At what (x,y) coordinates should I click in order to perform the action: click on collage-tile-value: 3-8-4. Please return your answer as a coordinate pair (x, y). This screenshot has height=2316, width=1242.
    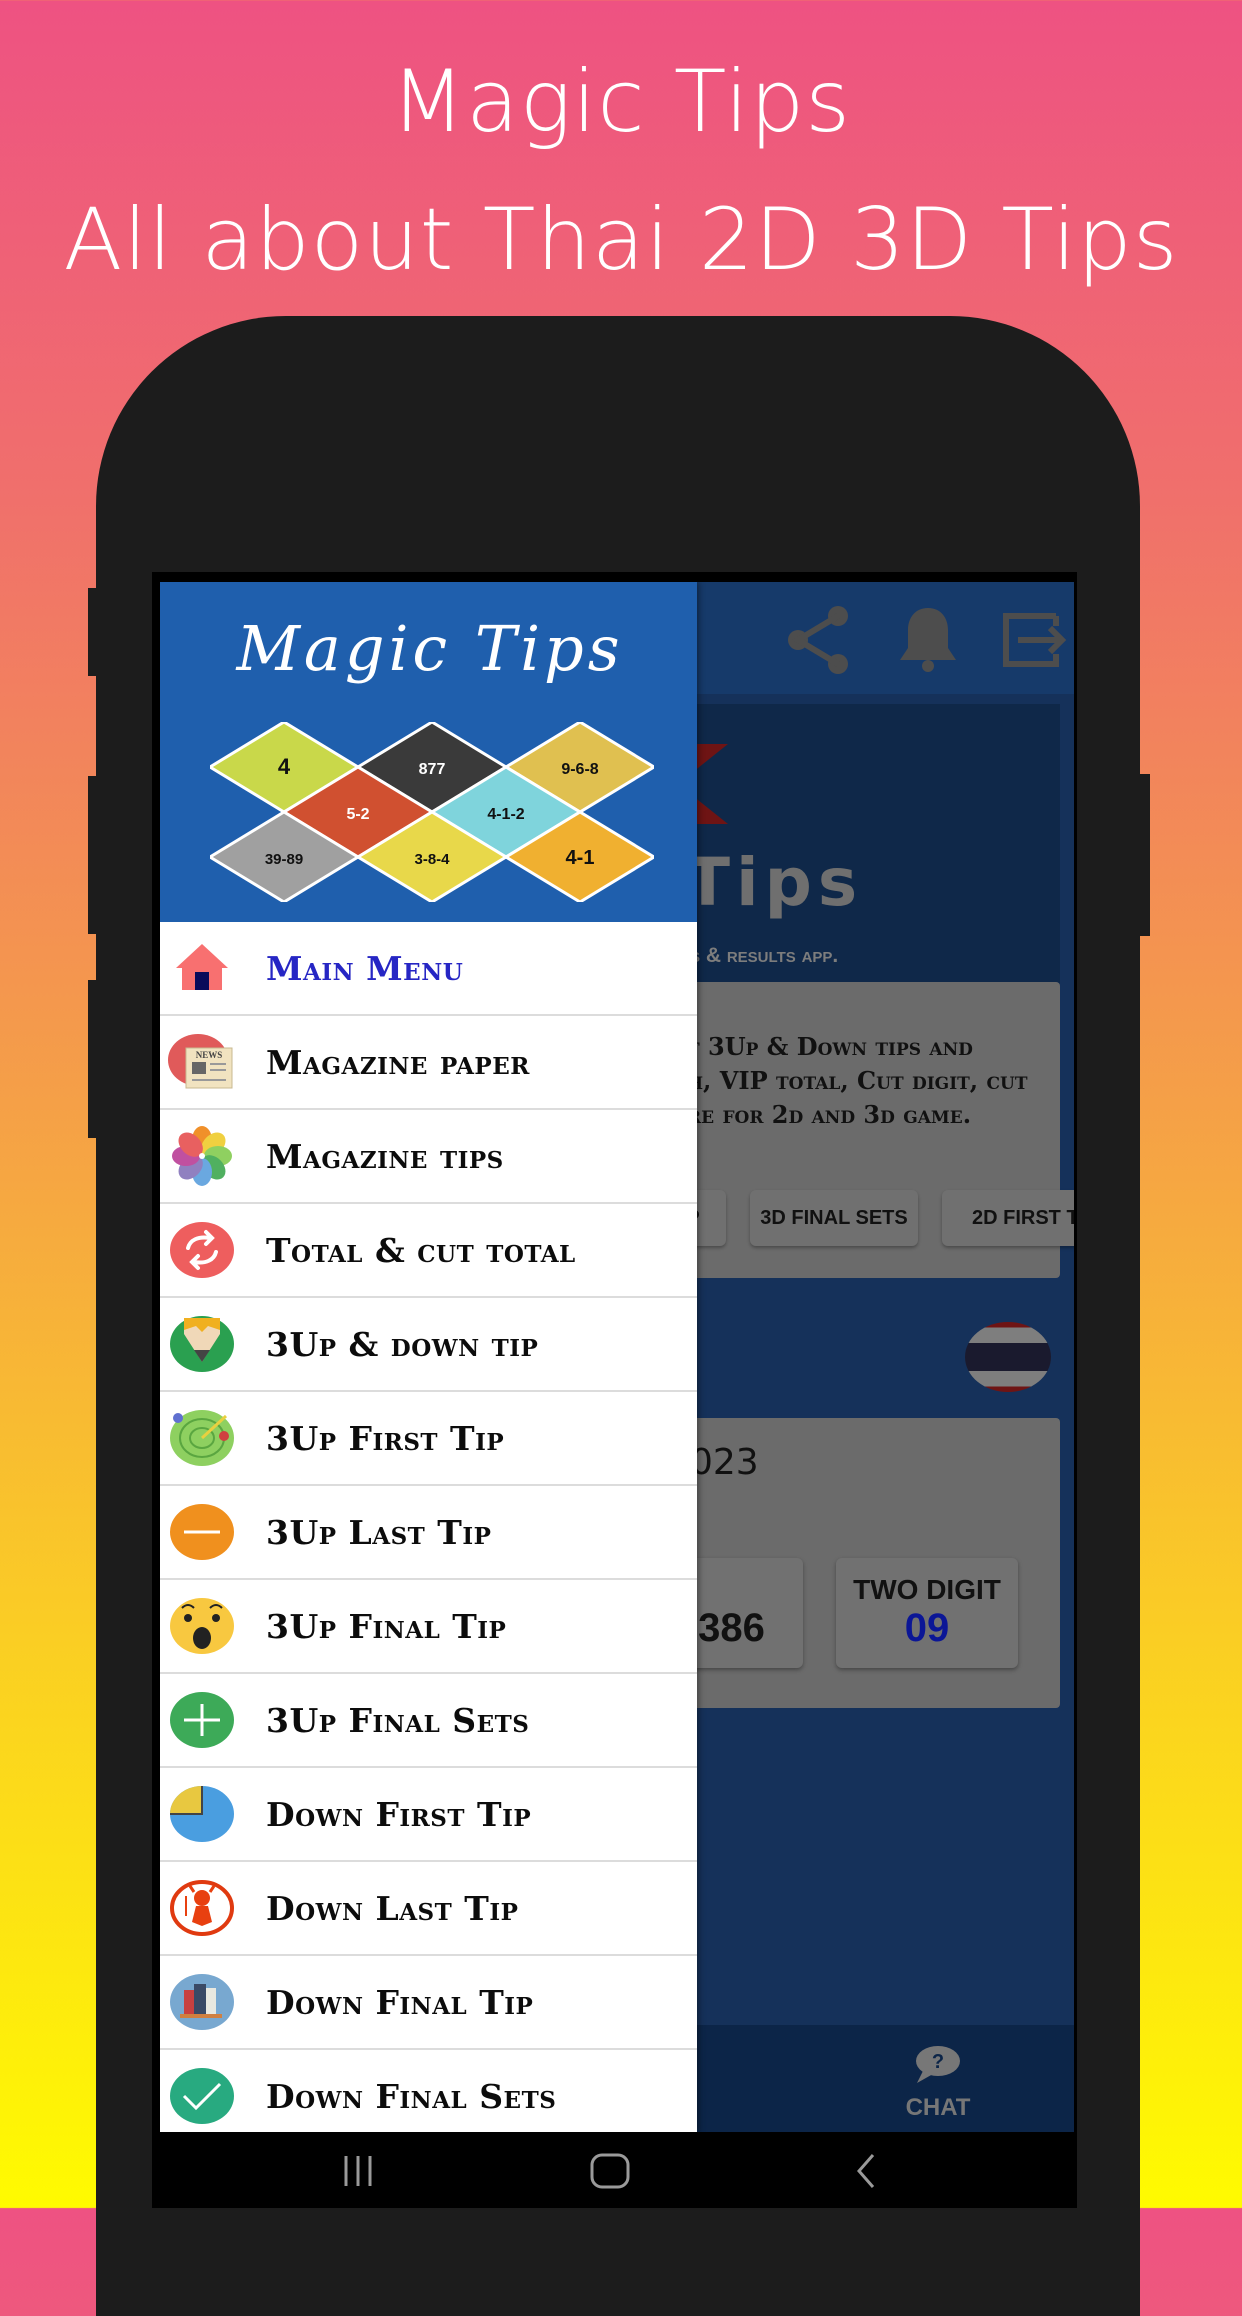
    Looking at the image, I should click on (432, 859).